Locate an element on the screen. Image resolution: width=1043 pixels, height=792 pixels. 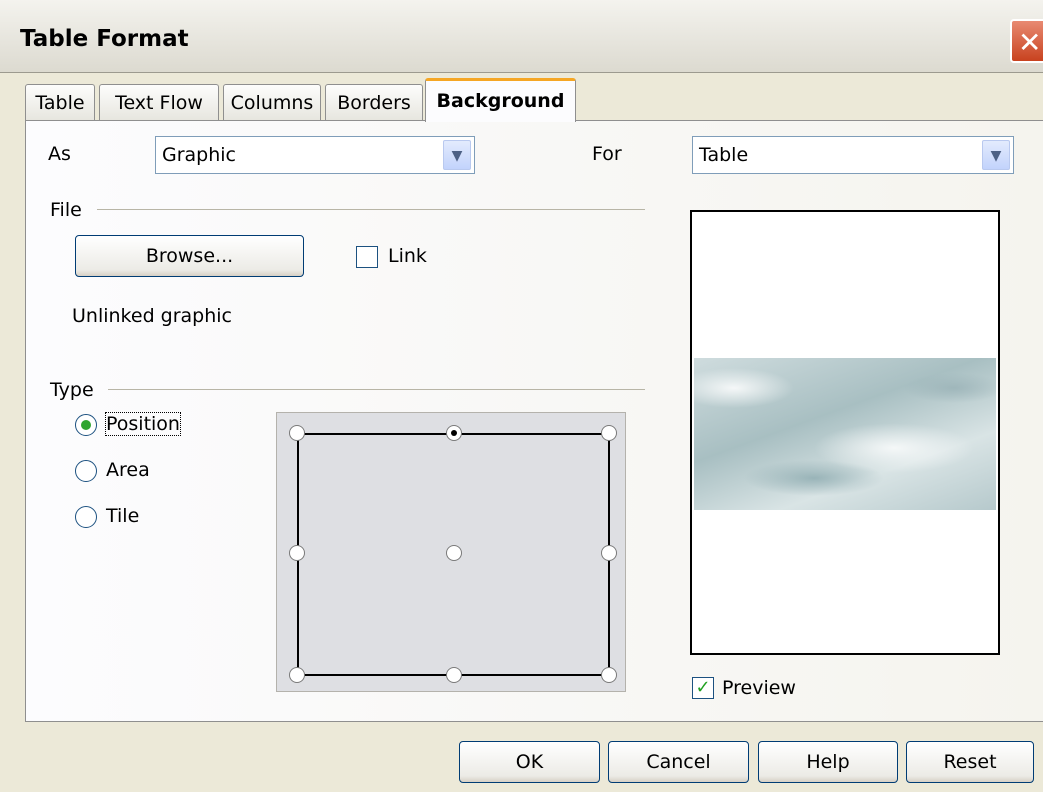
type-group-line is located at coordinates (376, 389).